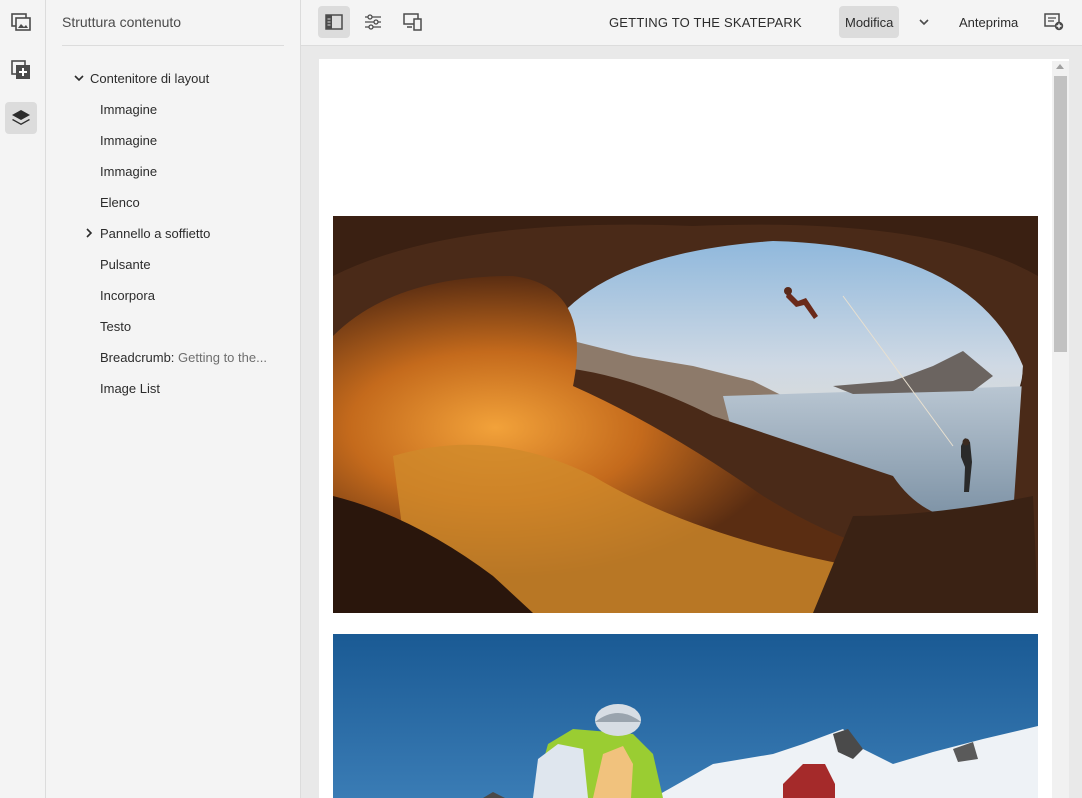  What do you see at coordinates (685, 716) in the screenshot?
I see `snow-hiker-image` at bounding box center [685, 716].